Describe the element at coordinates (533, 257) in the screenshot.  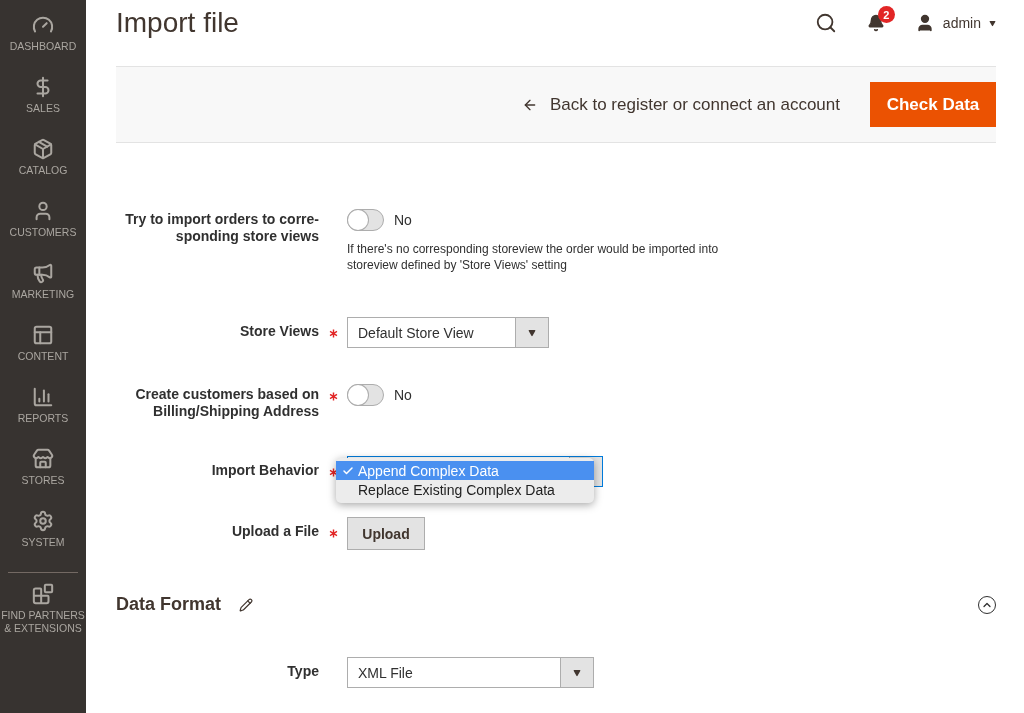
I see `field-note: If there's no corresponding storeview the order would be imported into storeview defined by 'Store Views' setting` at that location.